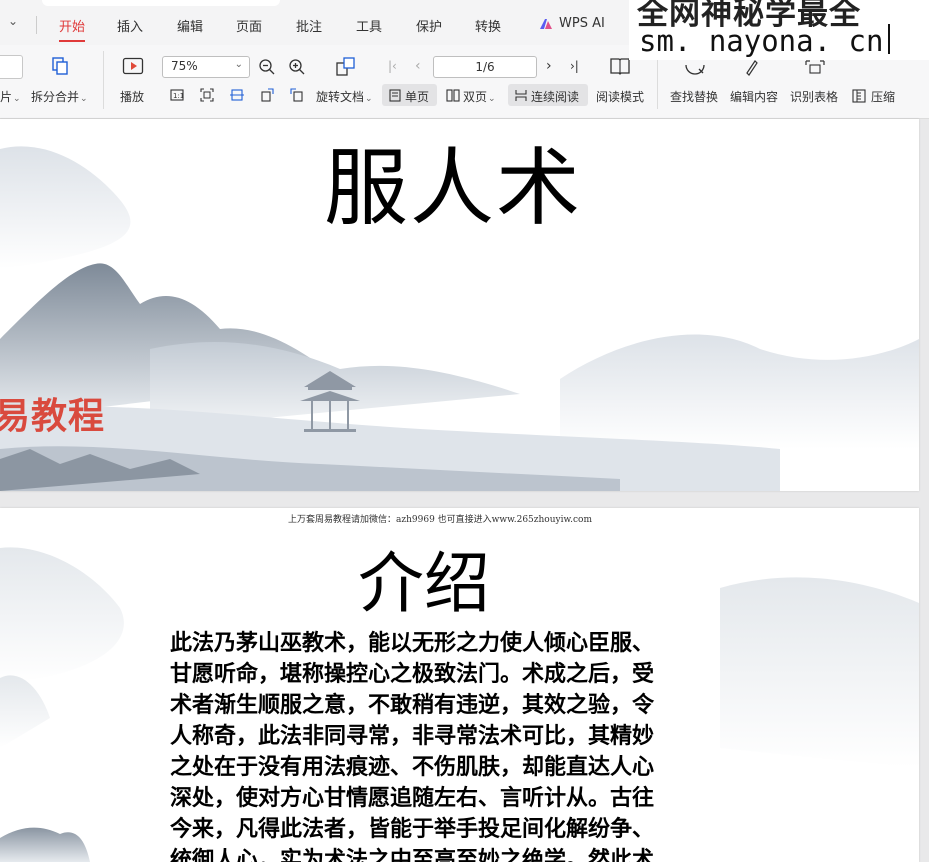  What do you see at coordinates (207, 95) in the screenshot?
I see `fit-page-icon` at bounding box center [207, 95].